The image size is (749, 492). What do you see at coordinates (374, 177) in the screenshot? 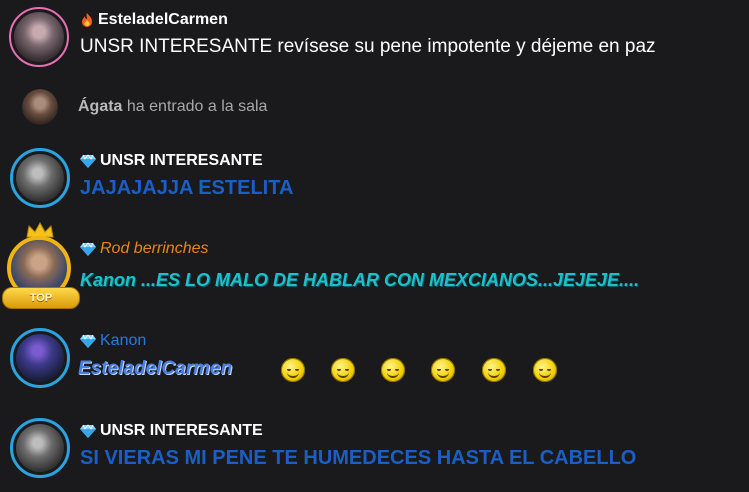
I see `chat-message: UNSR INTERESANTE JAJAJAJJA ESTELITA` at bounding box center [374, 177].